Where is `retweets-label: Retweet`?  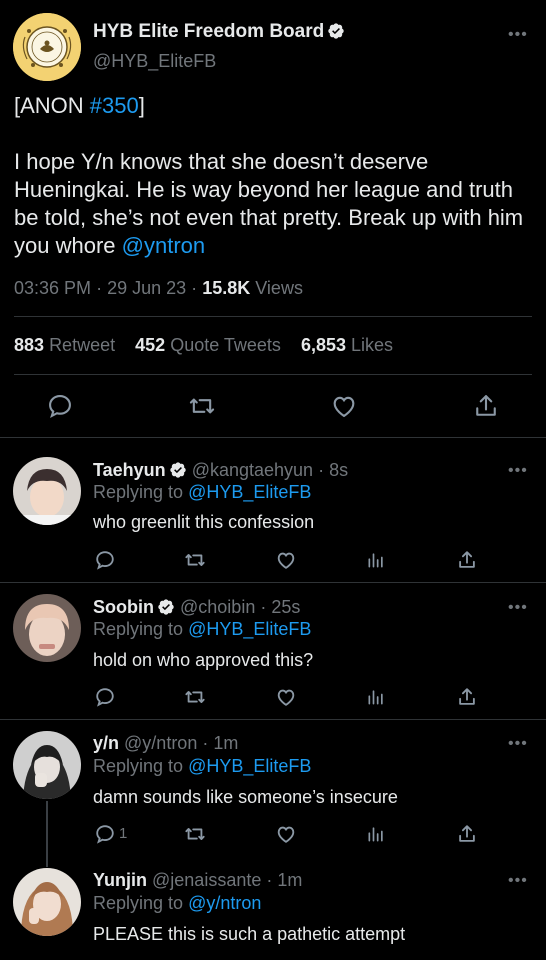
retweets-label: Retweet is located at coordinates (82, 345).